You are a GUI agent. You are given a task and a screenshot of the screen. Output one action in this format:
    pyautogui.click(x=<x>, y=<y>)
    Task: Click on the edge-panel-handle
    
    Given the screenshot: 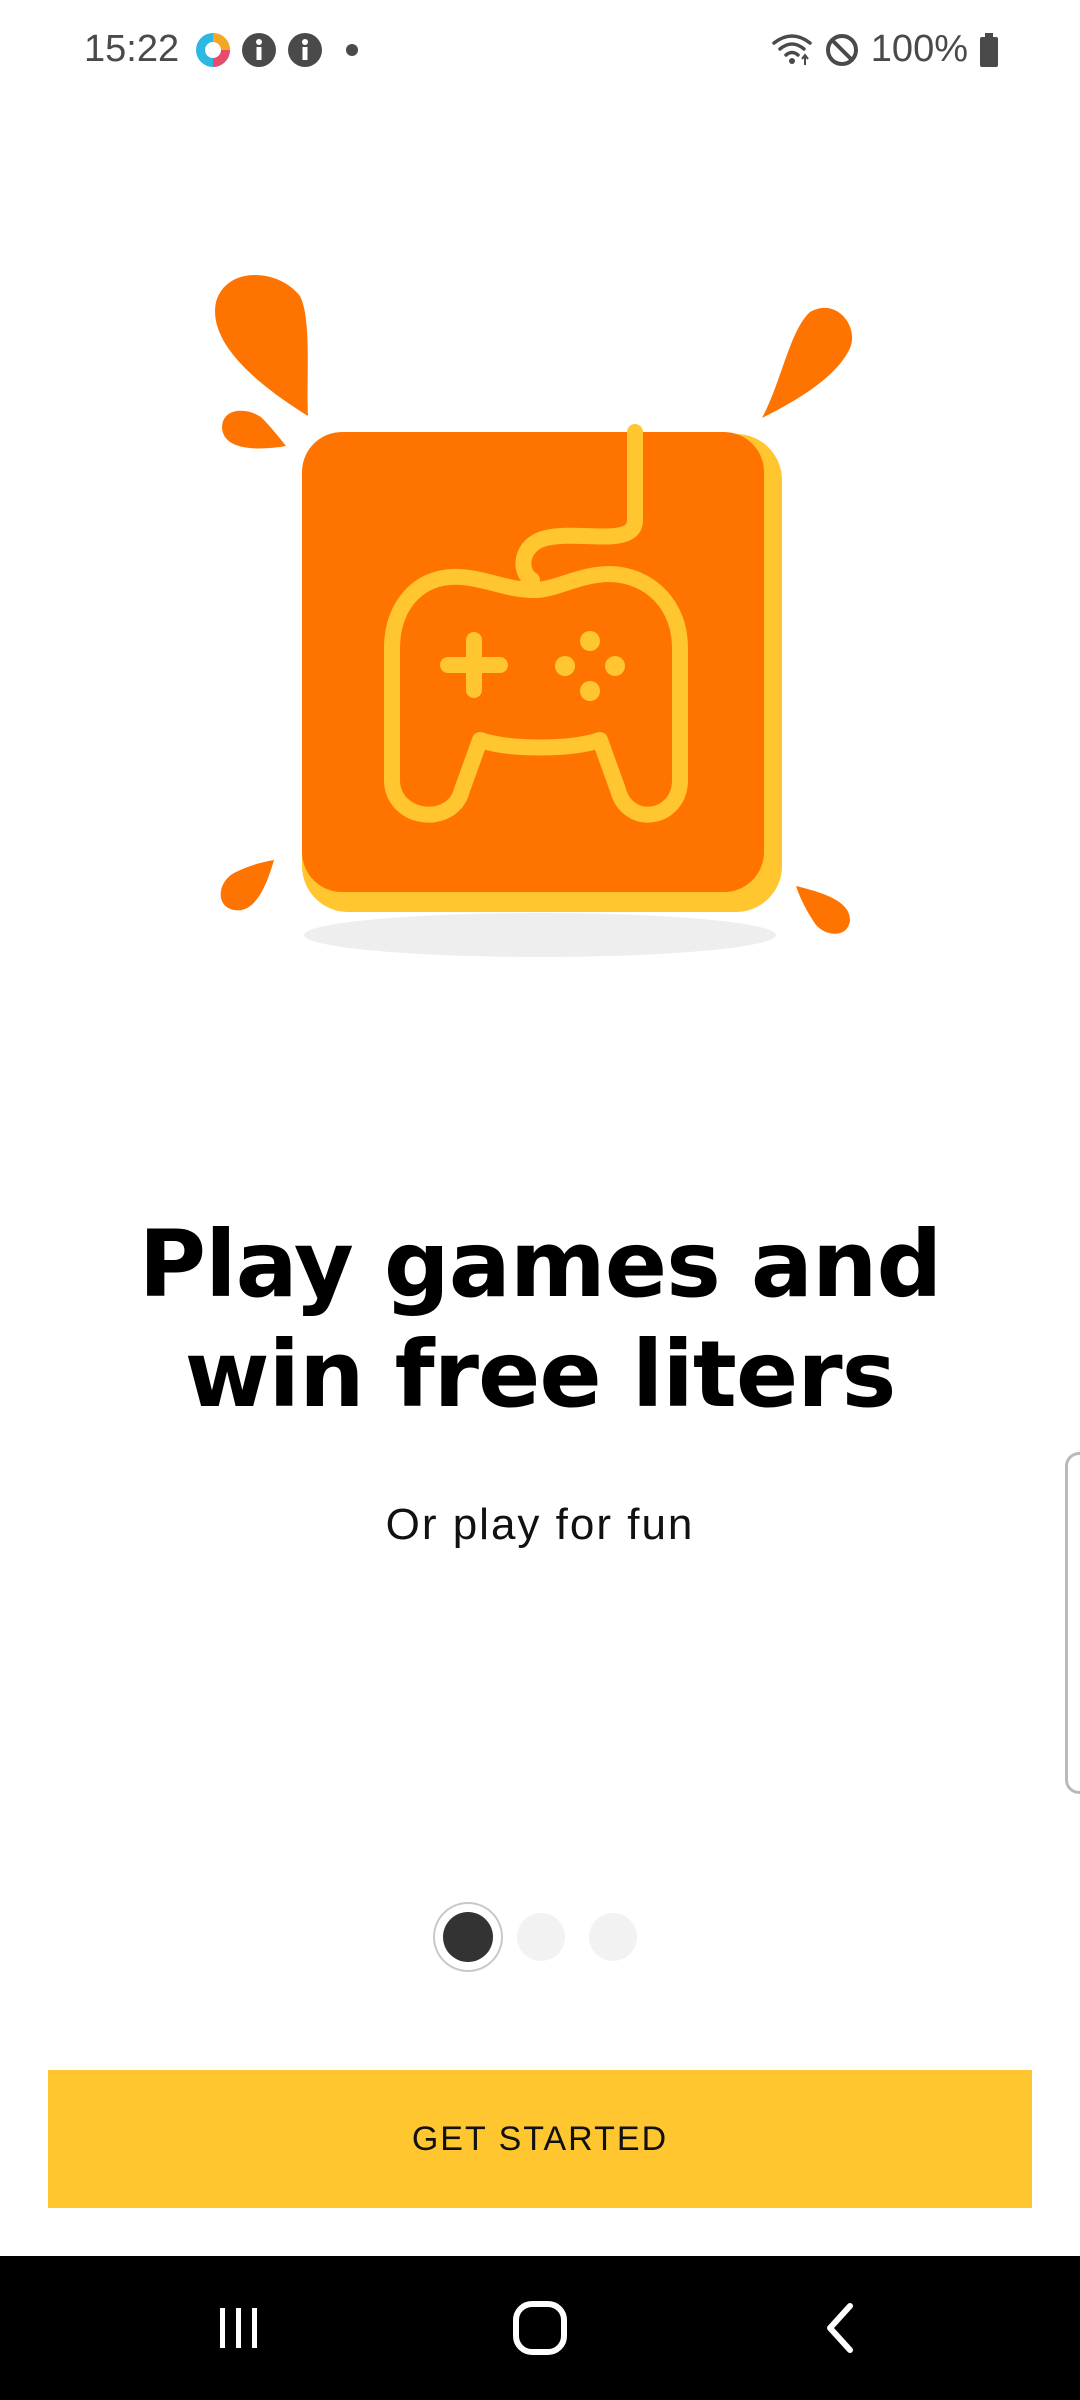 What is the action you would take?
    pyautogui.click(x=1072, y=1623)
    